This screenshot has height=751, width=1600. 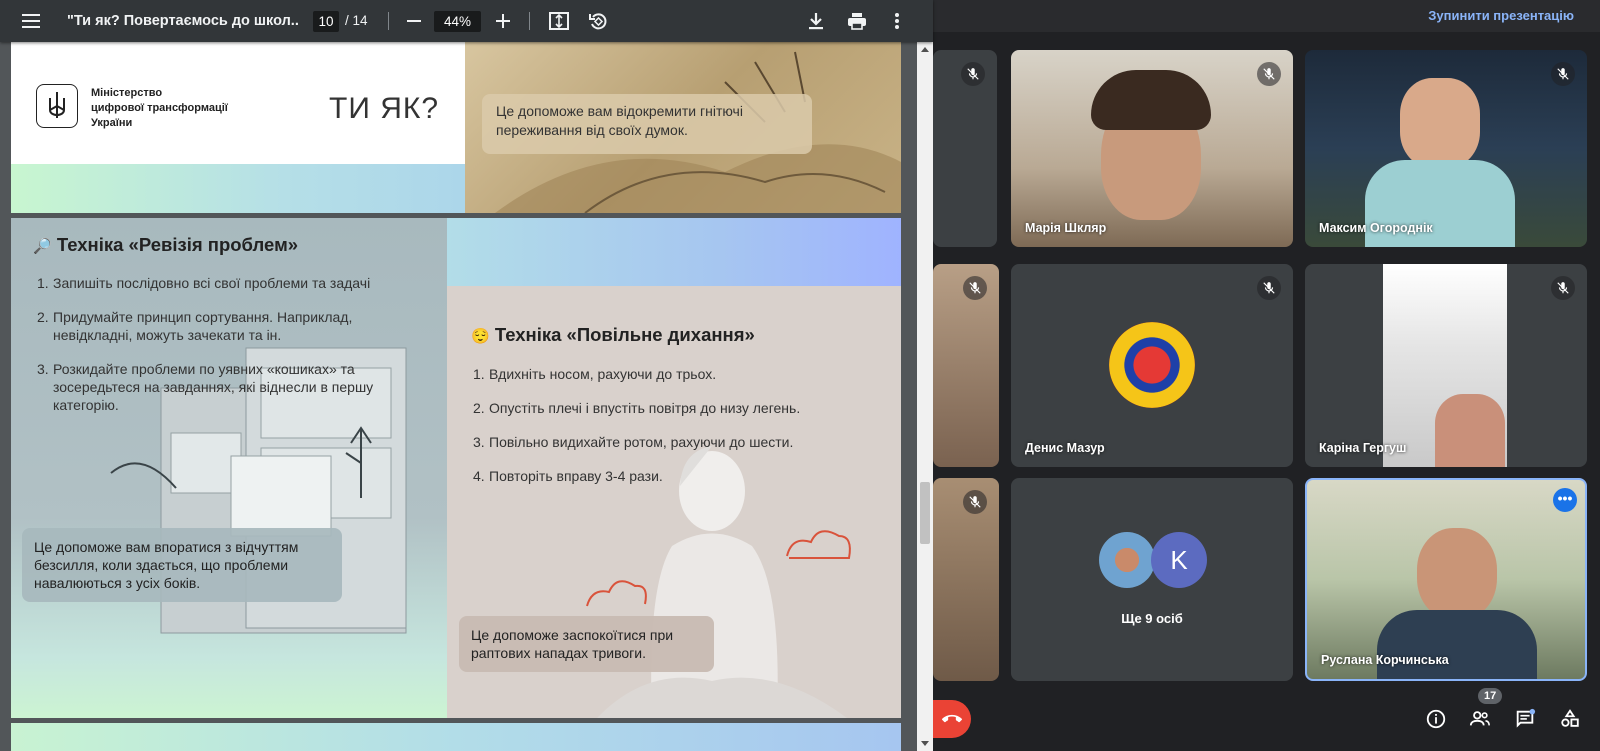 What do you see at coordinates (1446, 365) in the screenshot?
I see `participant-tile: Каріна Гергуш` at bounding box center [1446, 365].